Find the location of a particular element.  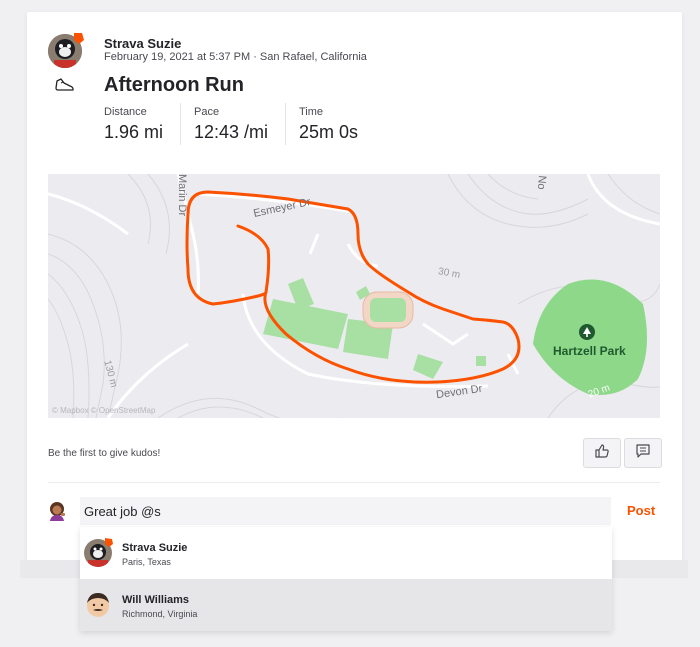

stat-value: 1.96 mi is located at coordinates (134, 132).